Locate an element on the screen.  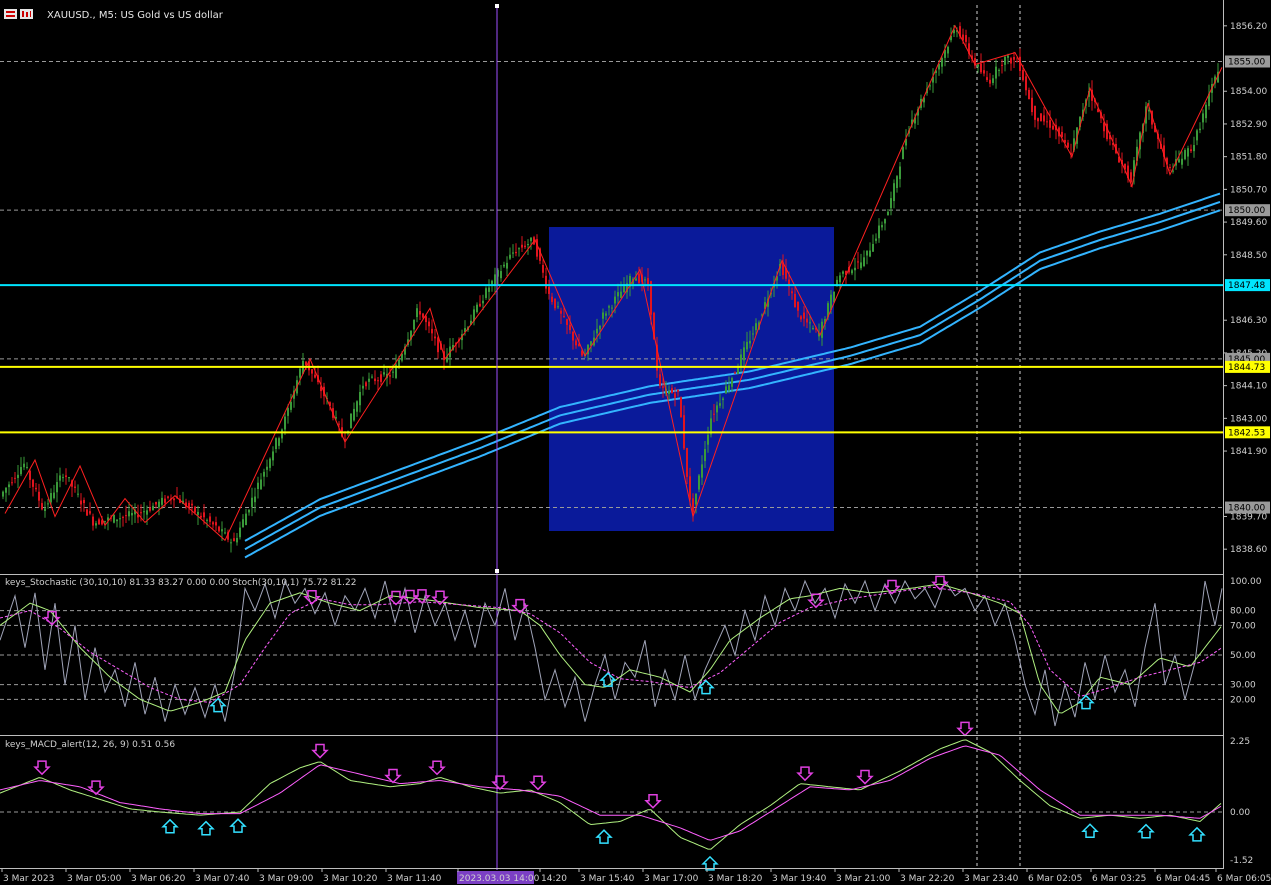
vline-handle-top is located at coordinates (497, 6).